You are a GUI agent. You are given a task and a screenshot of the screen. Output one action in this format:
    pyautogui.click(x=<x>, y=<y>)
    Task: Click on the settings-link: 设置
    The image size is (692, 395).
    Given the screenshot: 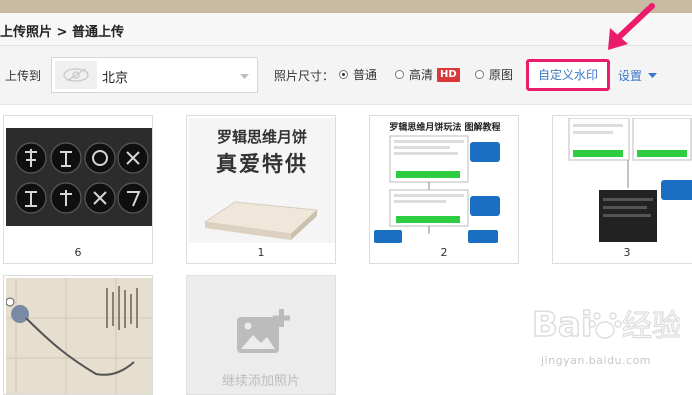 What is the action you would take?
    pyautogui.click(x=638, y=75)
    